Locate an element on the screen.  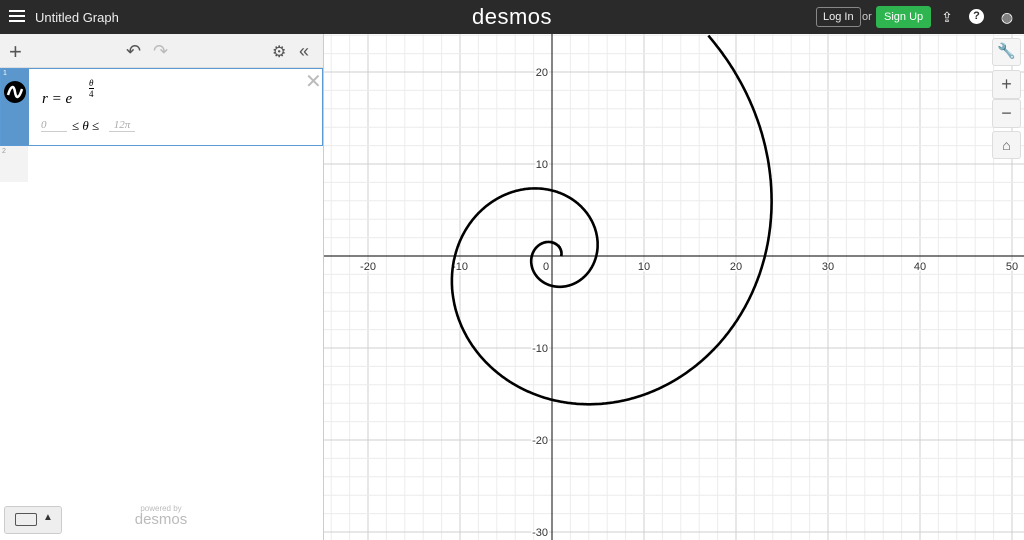
exponent-fraction: θ4 is located at coordinates (91, 88).